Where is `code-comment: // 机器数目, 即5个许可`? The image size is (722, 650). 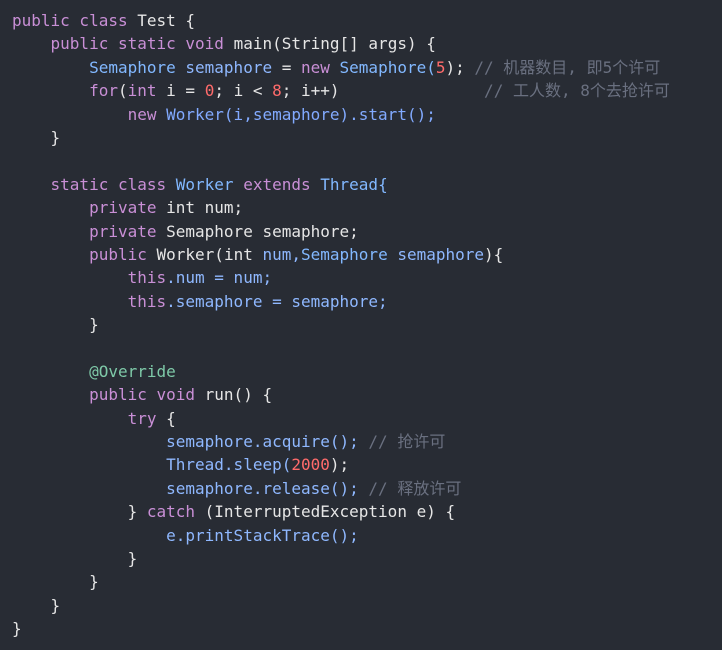 code-comment: // 机器数目, 即5个许可 is located at coordinates (567, 67).